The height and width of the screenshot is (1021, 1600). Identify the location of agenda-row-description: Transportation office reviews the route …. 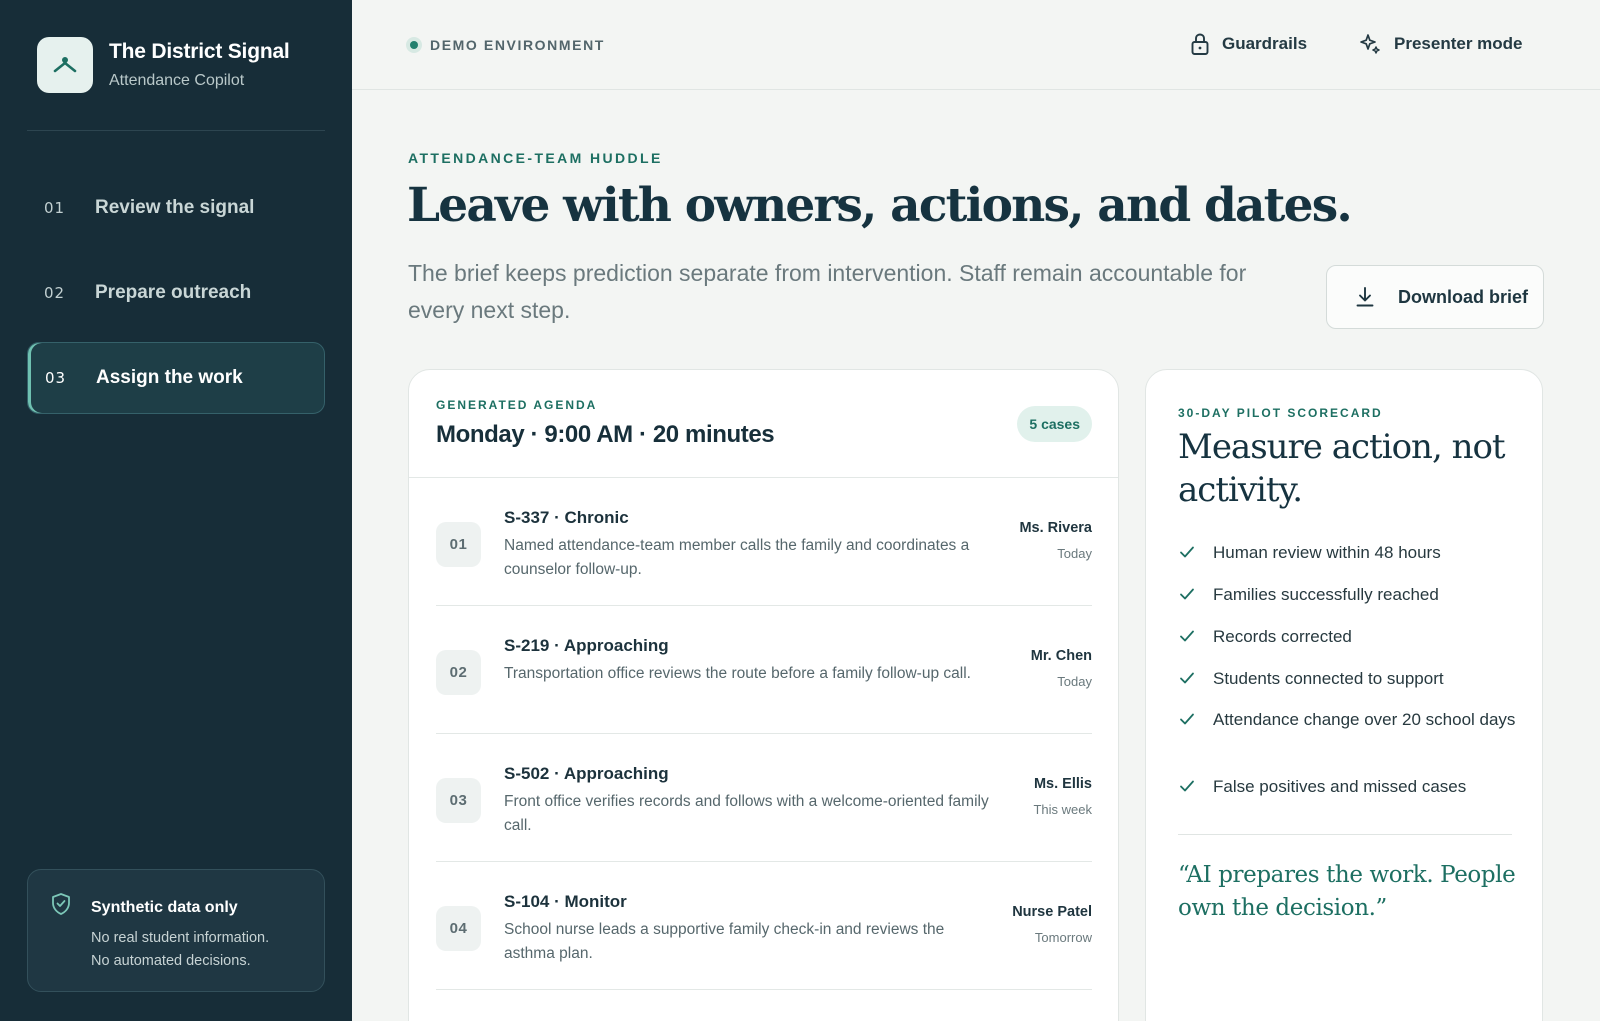
(737, 673).